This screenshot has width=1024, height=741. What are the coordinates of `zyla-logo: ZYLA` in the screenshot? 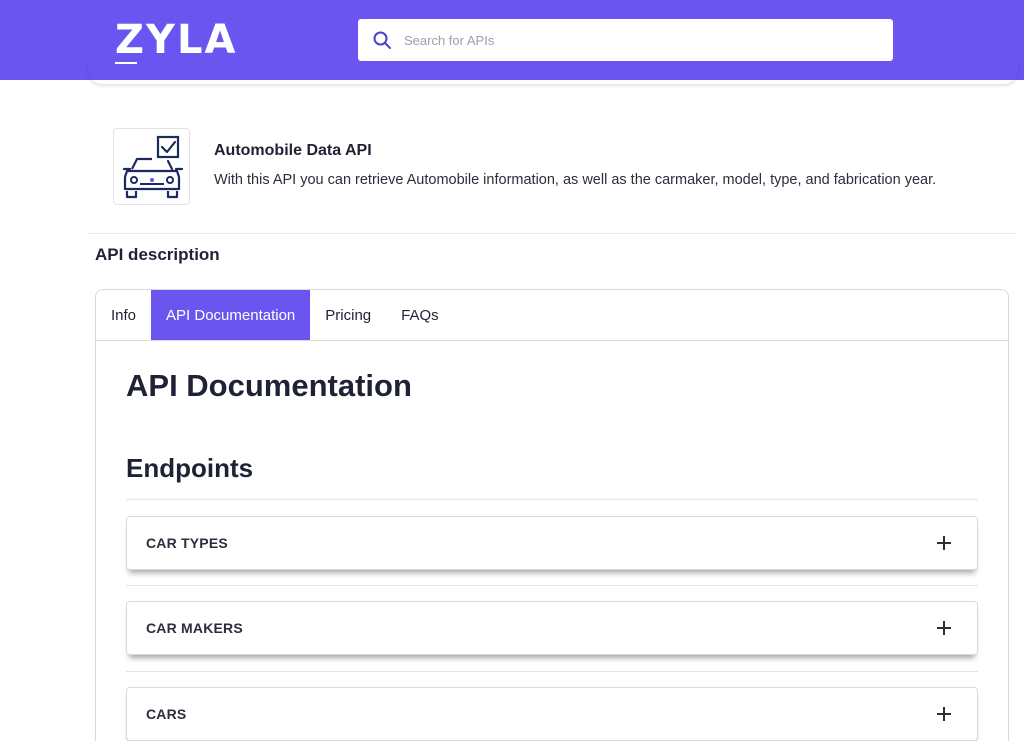 It's located at (175, 40).